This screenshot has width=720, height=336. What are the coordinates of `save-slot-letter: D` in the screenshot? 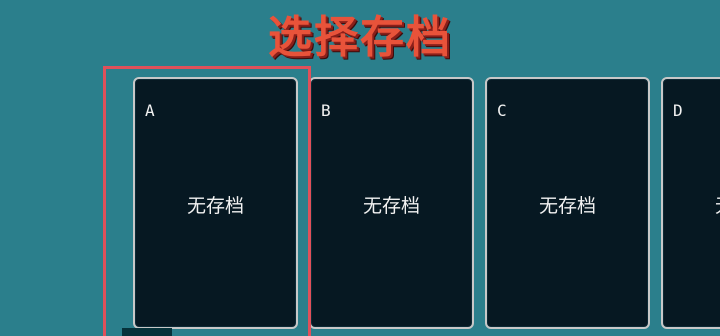 It's located at (678, 110).